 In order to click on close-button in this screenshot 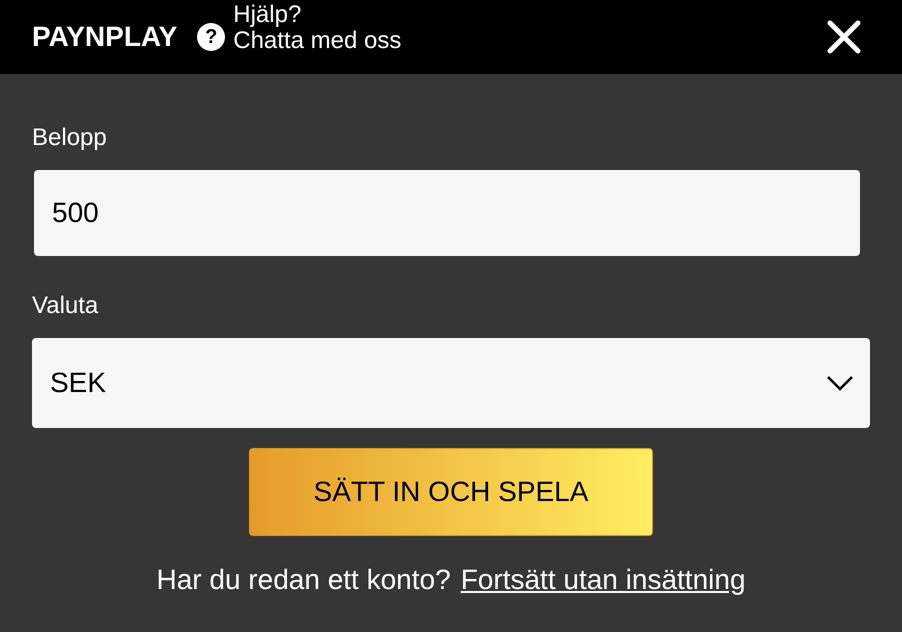, I will do `click(844, 37)`.